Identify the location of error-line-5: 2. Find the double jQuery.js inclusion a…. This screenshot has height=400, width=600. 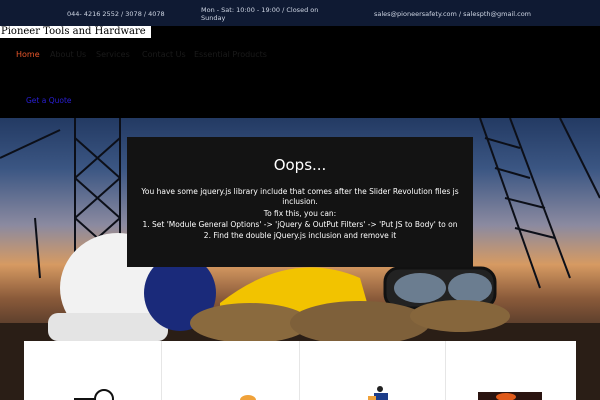
(300, 235).